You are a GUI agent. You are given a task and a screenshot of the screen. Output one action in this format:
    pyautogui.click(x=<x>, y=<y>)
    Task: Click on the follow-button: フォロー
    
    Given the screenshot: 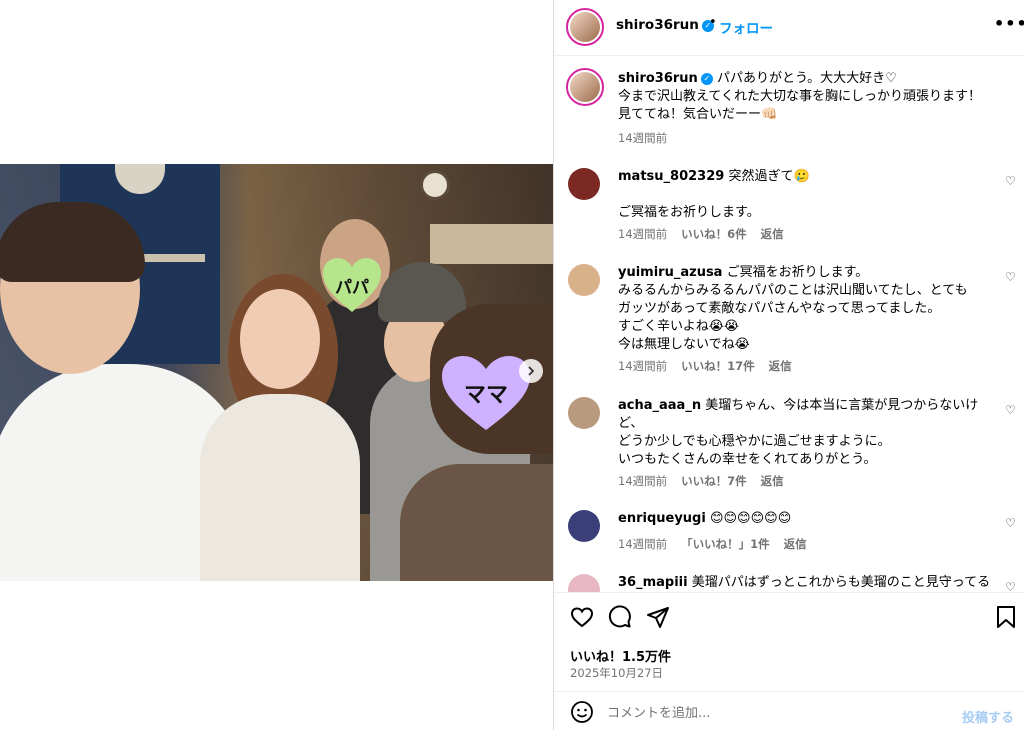 What is the action you would take?
    pyautogui.click(x=746, y=27)
    